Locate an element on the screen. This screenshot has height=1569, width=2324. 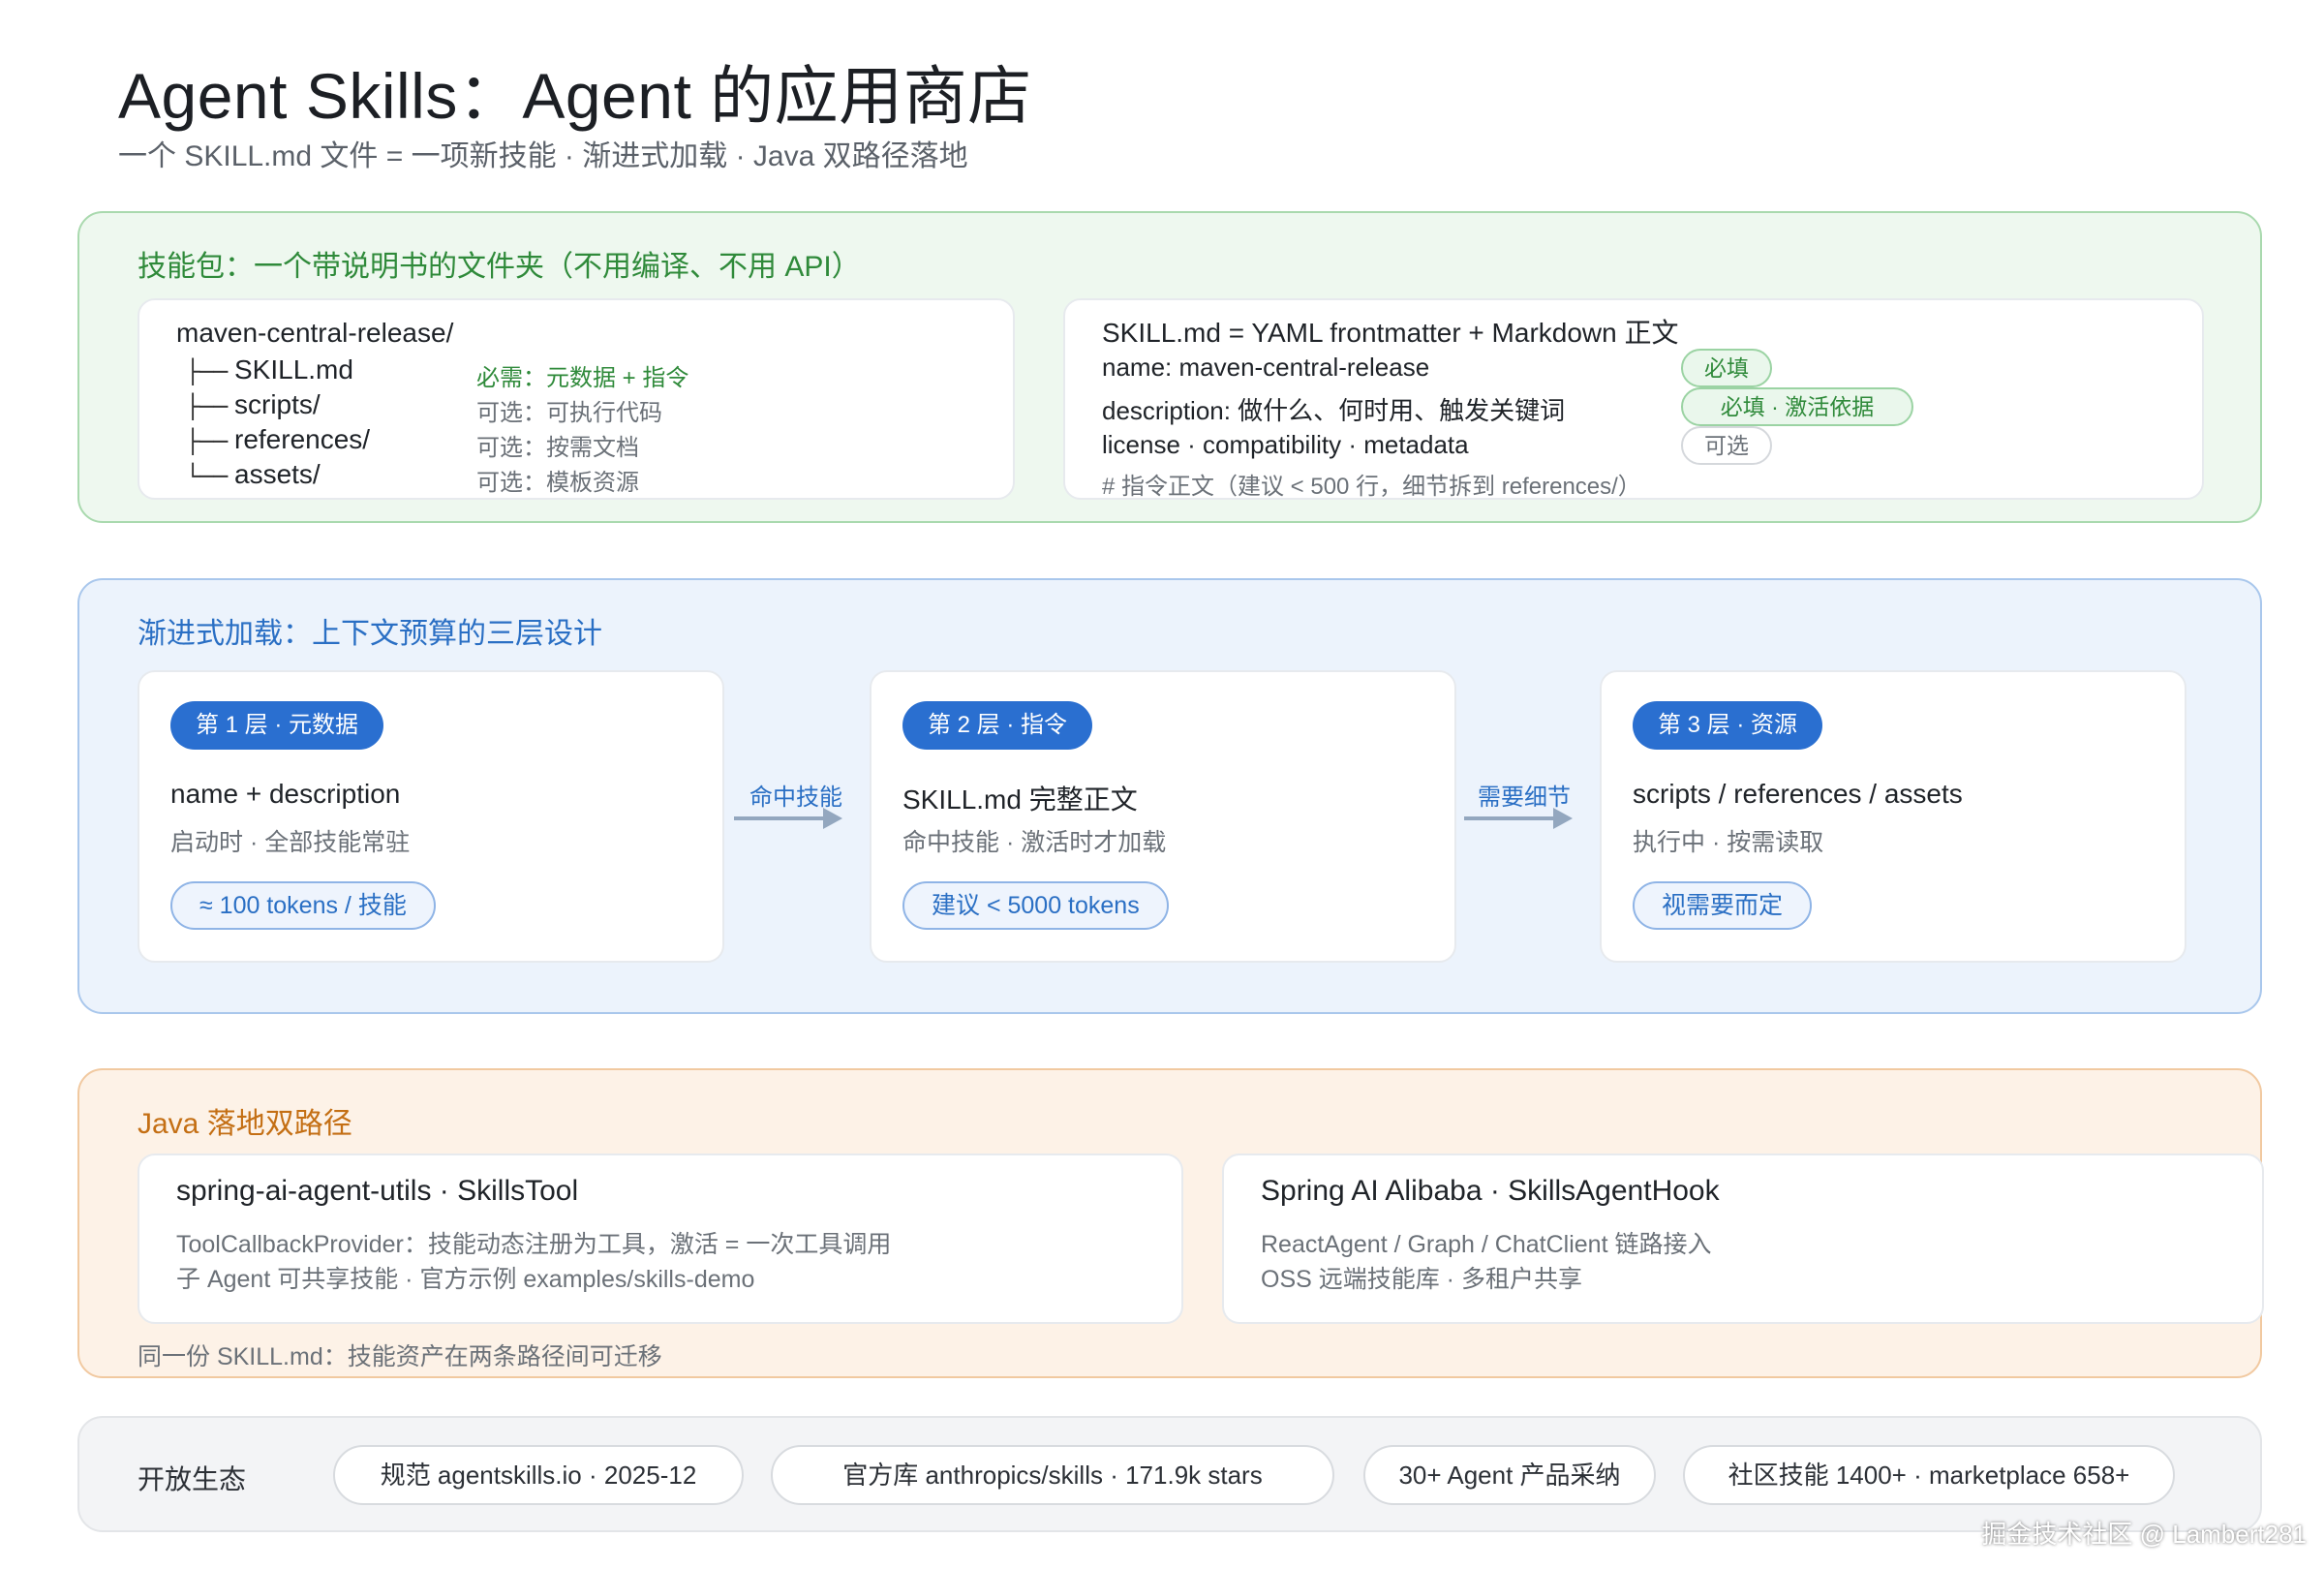
layer-sub: 命中技能 · 激活时才加载 is located at coordinates (1034, 842).